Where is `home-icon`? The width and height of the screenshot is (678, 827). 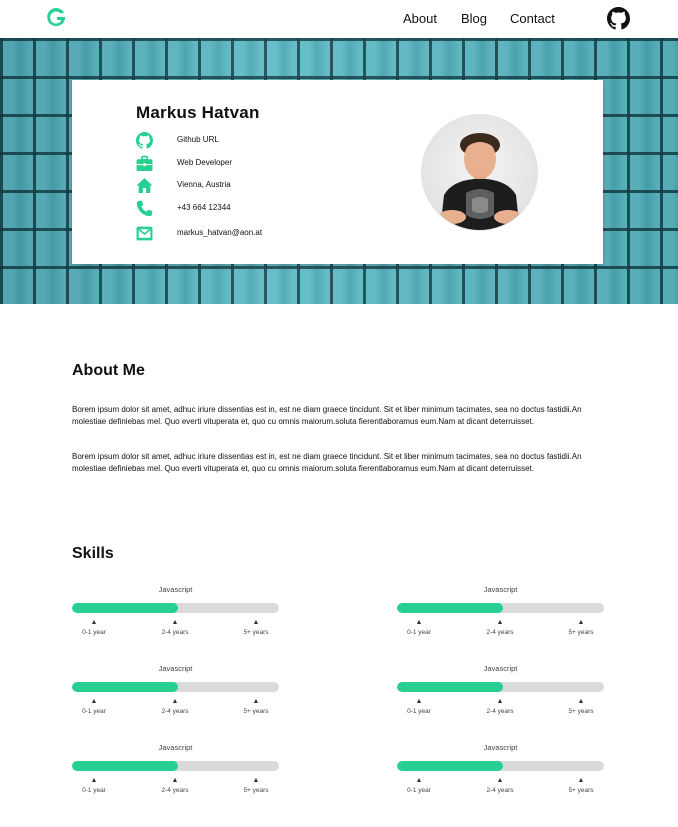 home-icon is located at coordinates (144, 185).